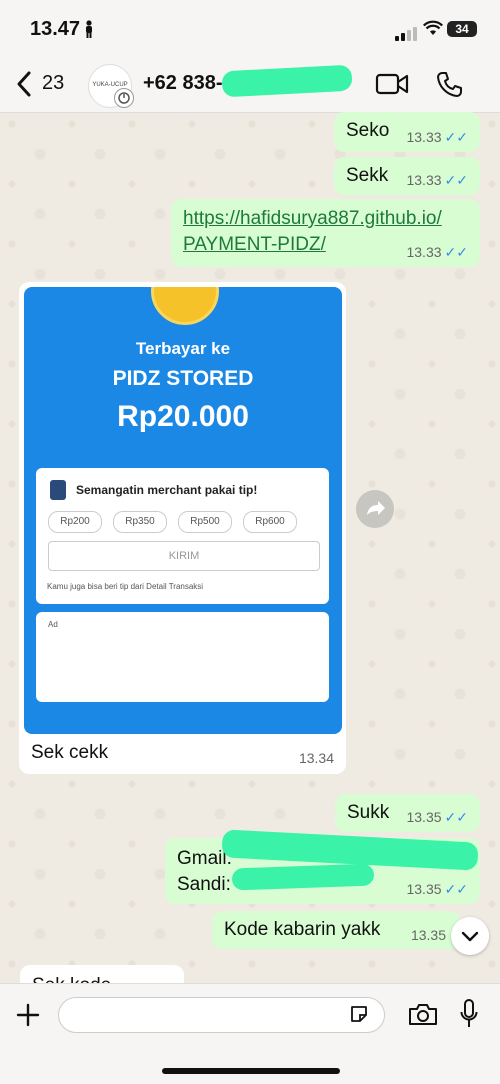  Describe the element at coordinates (89, 29) in the screenshot. I see `person-icon` at that location.